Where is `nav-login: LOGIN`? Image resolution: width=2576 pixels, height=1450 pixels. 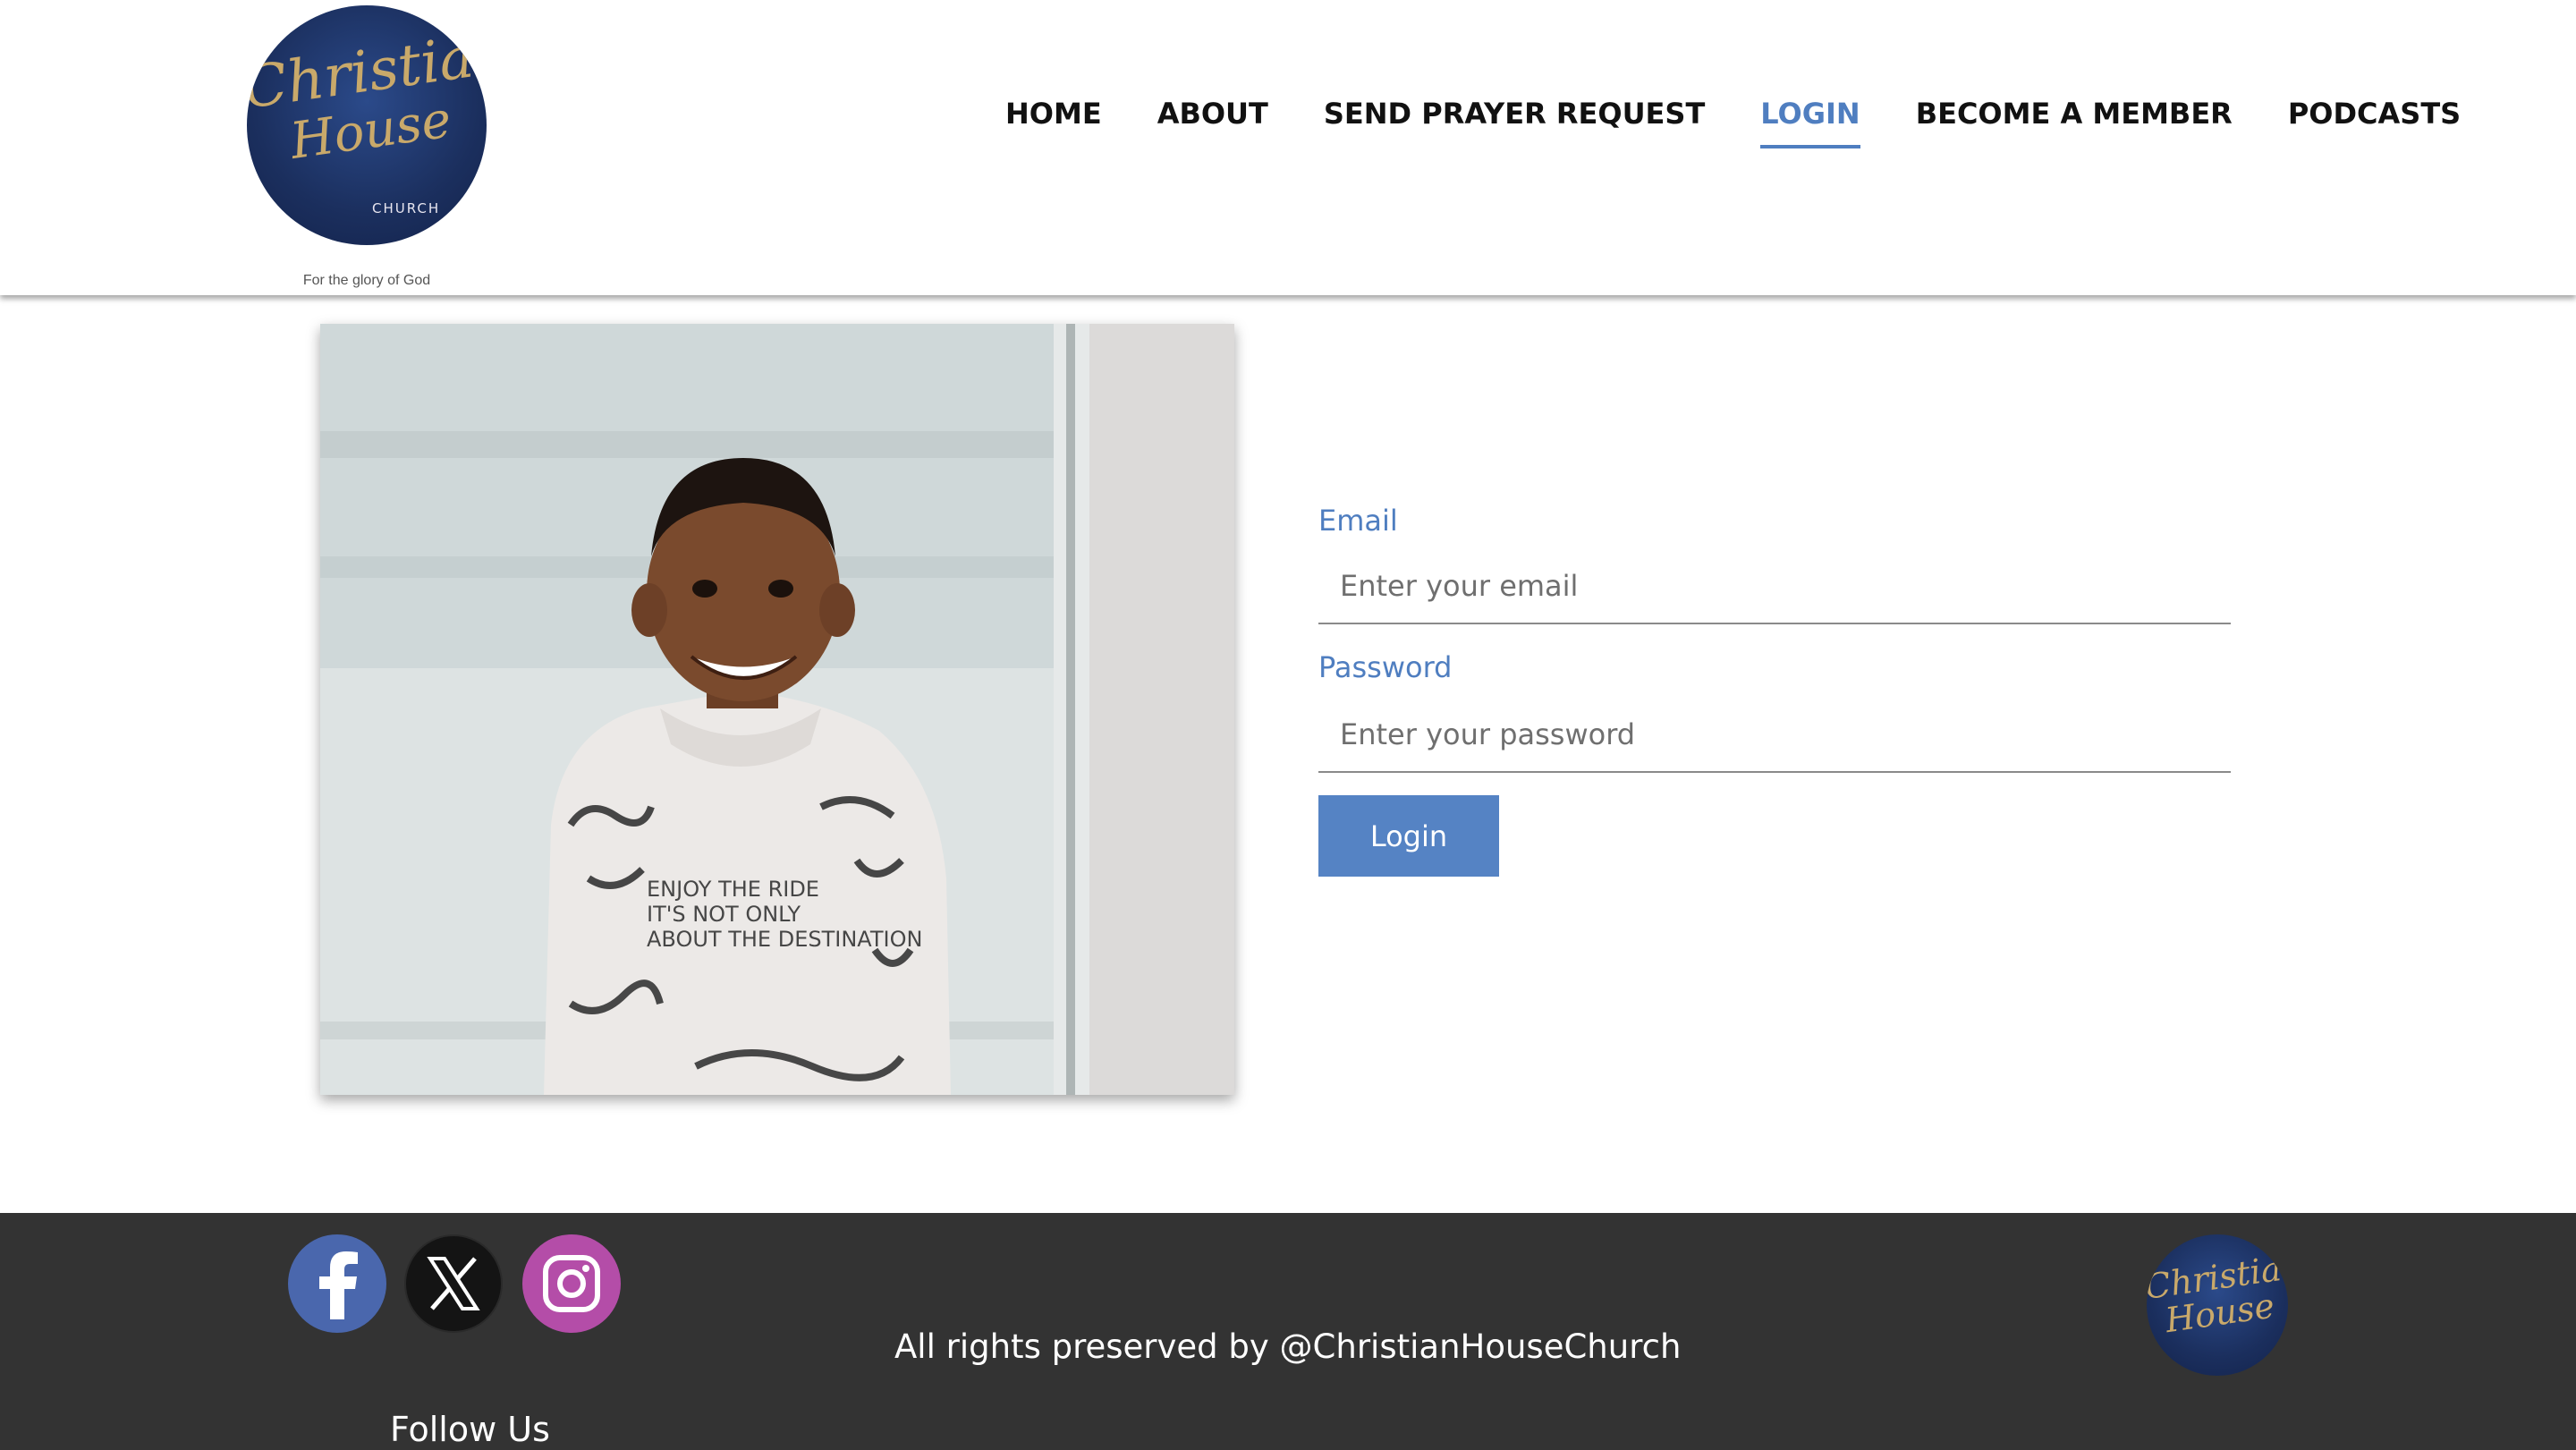 nav-login: LOGIN is located at coordinates (1810, 123).